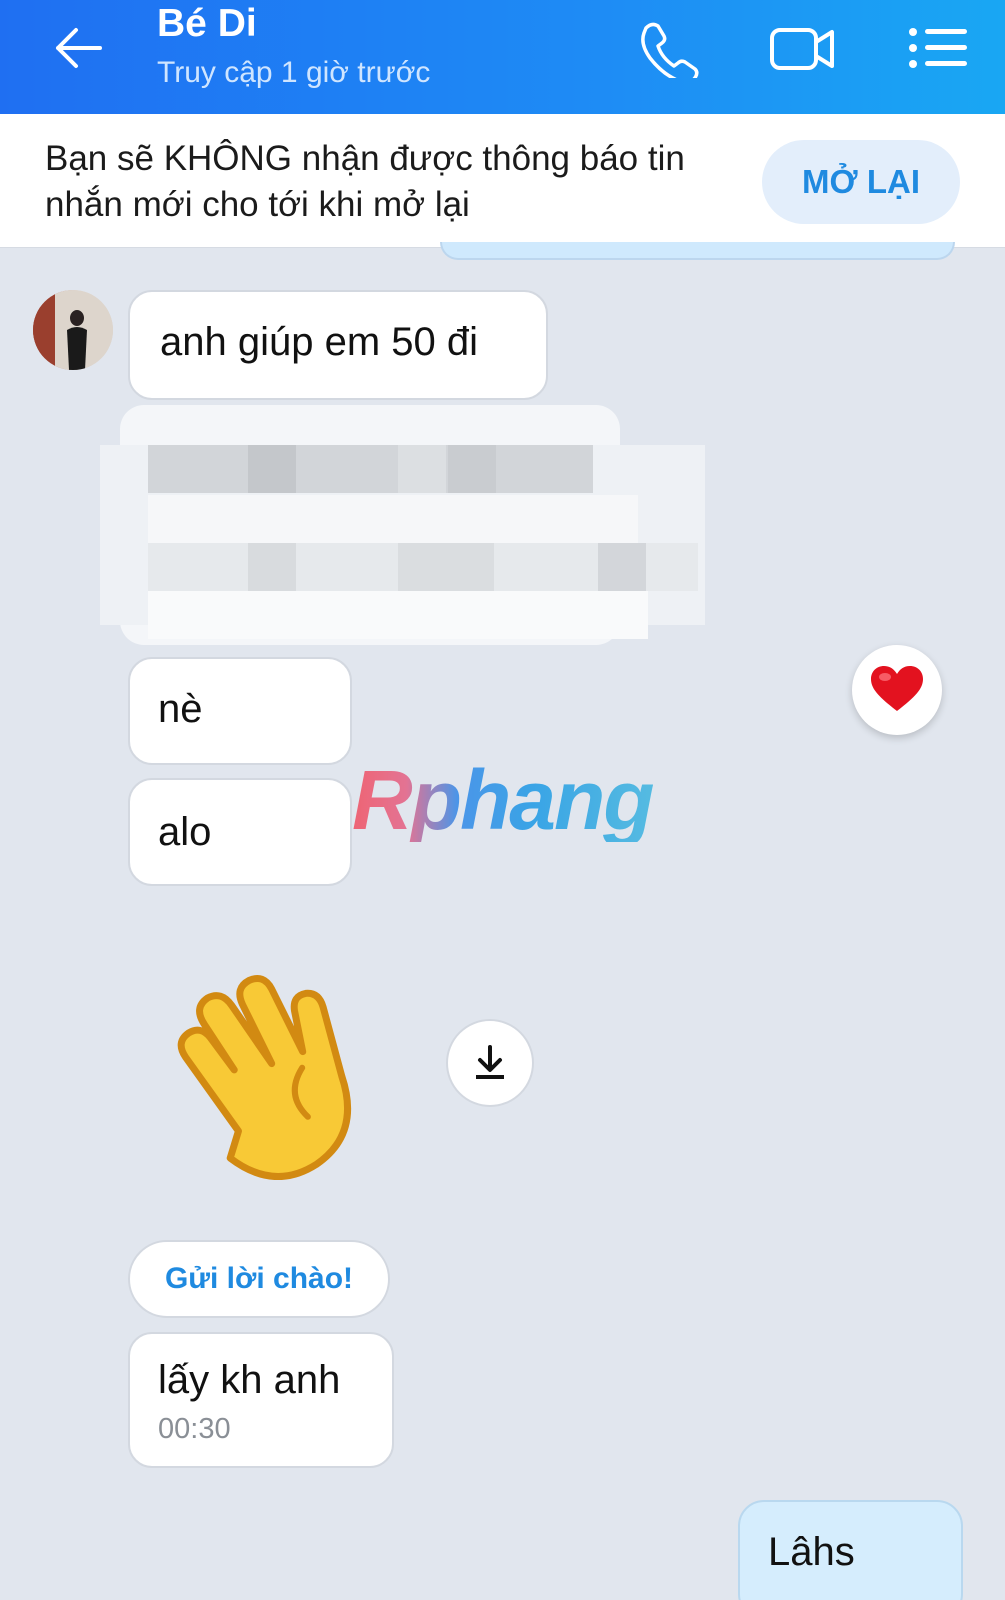 This screenshot has height=1600, width=1005. I want to click on message-bubble-received: lấy kh anh 00:30, so click(261, 1400).